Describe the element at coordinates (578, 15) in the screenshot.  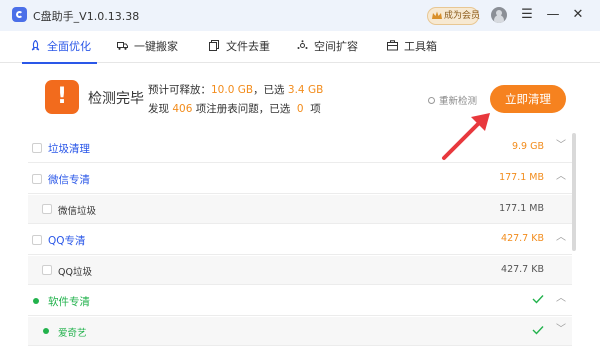
I see `close-button: ✕` at that location.